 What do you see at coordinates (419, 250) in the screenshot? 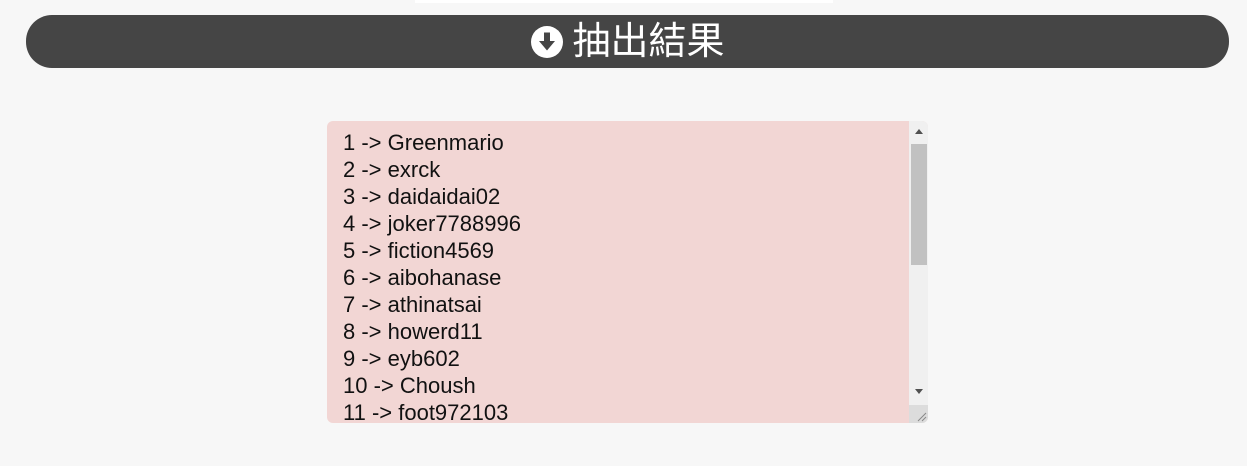
I see `result-line: 5 -> fiction4569` at bounding box center [419, 250].